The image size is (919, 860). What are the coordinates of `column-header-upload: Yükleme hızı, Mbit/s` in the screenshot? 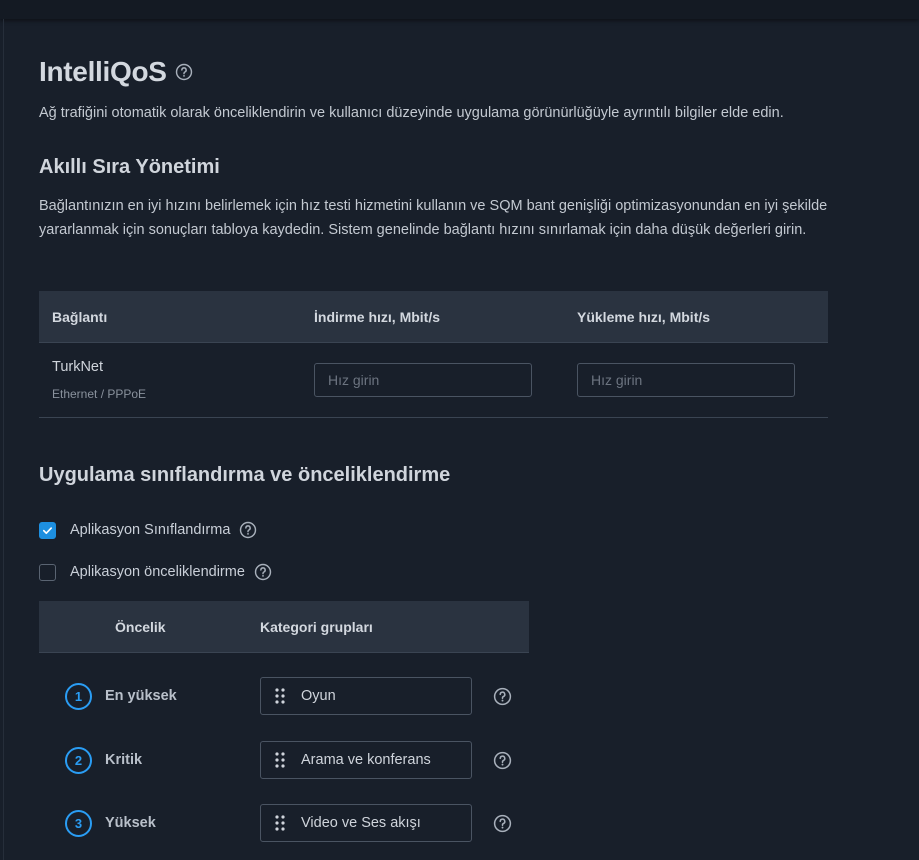 It's located at (644, 316).